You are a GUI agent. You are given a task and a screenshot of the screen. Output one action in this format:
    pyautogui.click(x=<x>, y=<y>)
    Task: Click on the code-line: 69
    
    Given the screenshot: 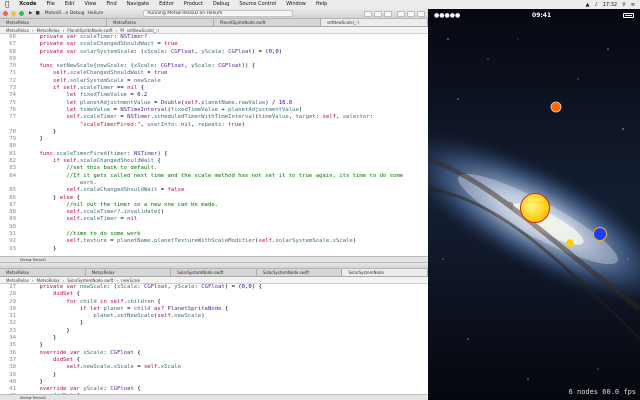 What is the action you would take?
    pyautogui.click(x=214, y=59)
    